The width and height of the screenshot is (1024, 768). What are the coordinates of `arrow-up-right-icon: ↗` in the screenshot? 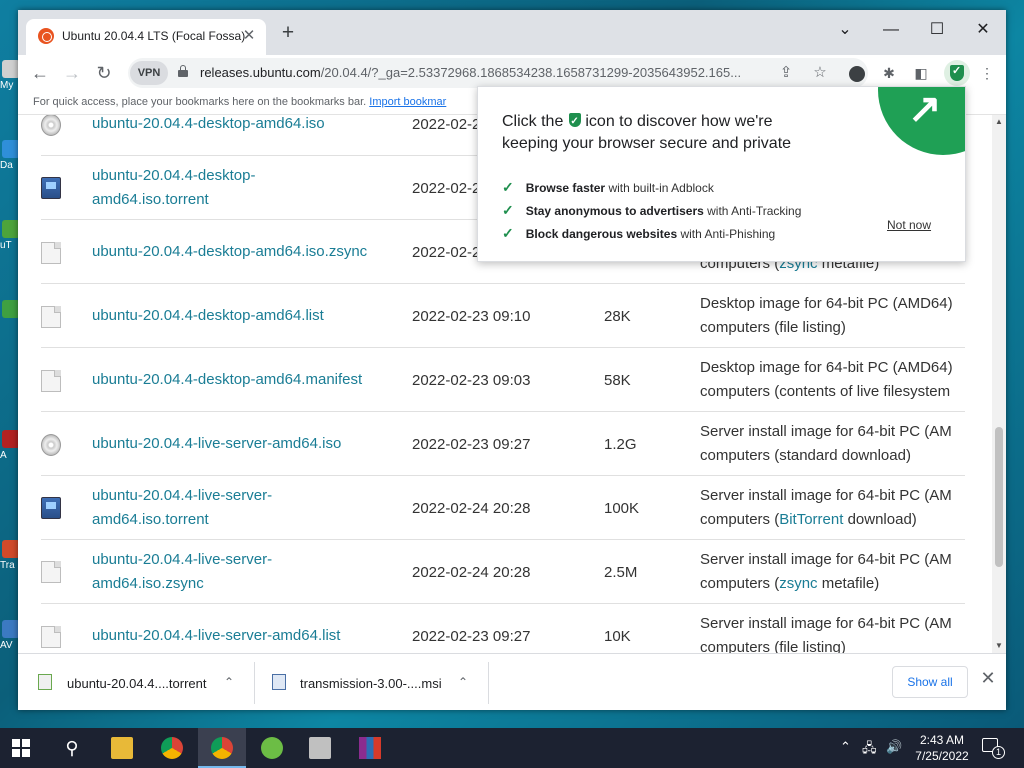 It's located at (925, 109).